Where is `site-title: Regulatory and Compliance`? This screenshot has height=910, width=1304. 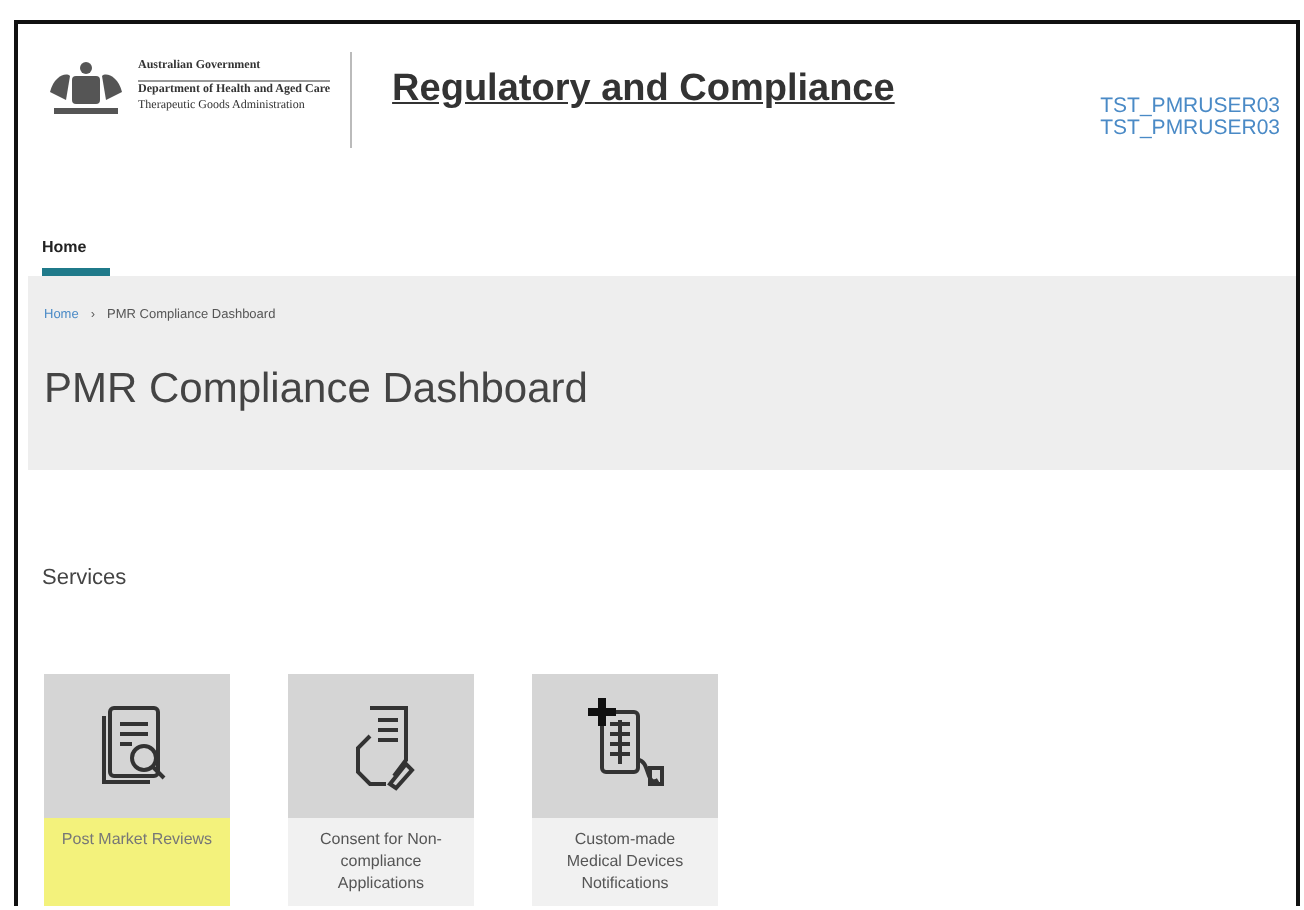 site-title: Regulatory and Compliance is located at coordinates (643, 90).